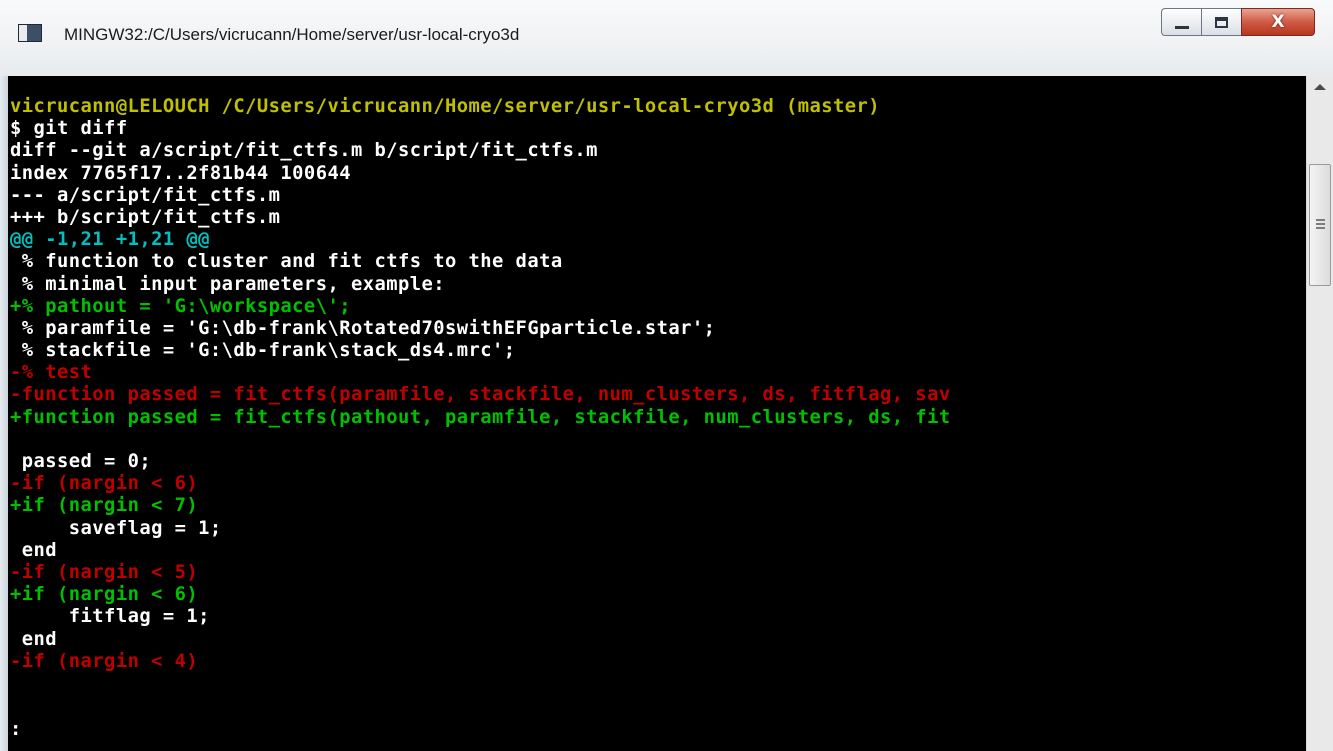  I want to click on terminal-line: passed = 0;, so click(480, 462).